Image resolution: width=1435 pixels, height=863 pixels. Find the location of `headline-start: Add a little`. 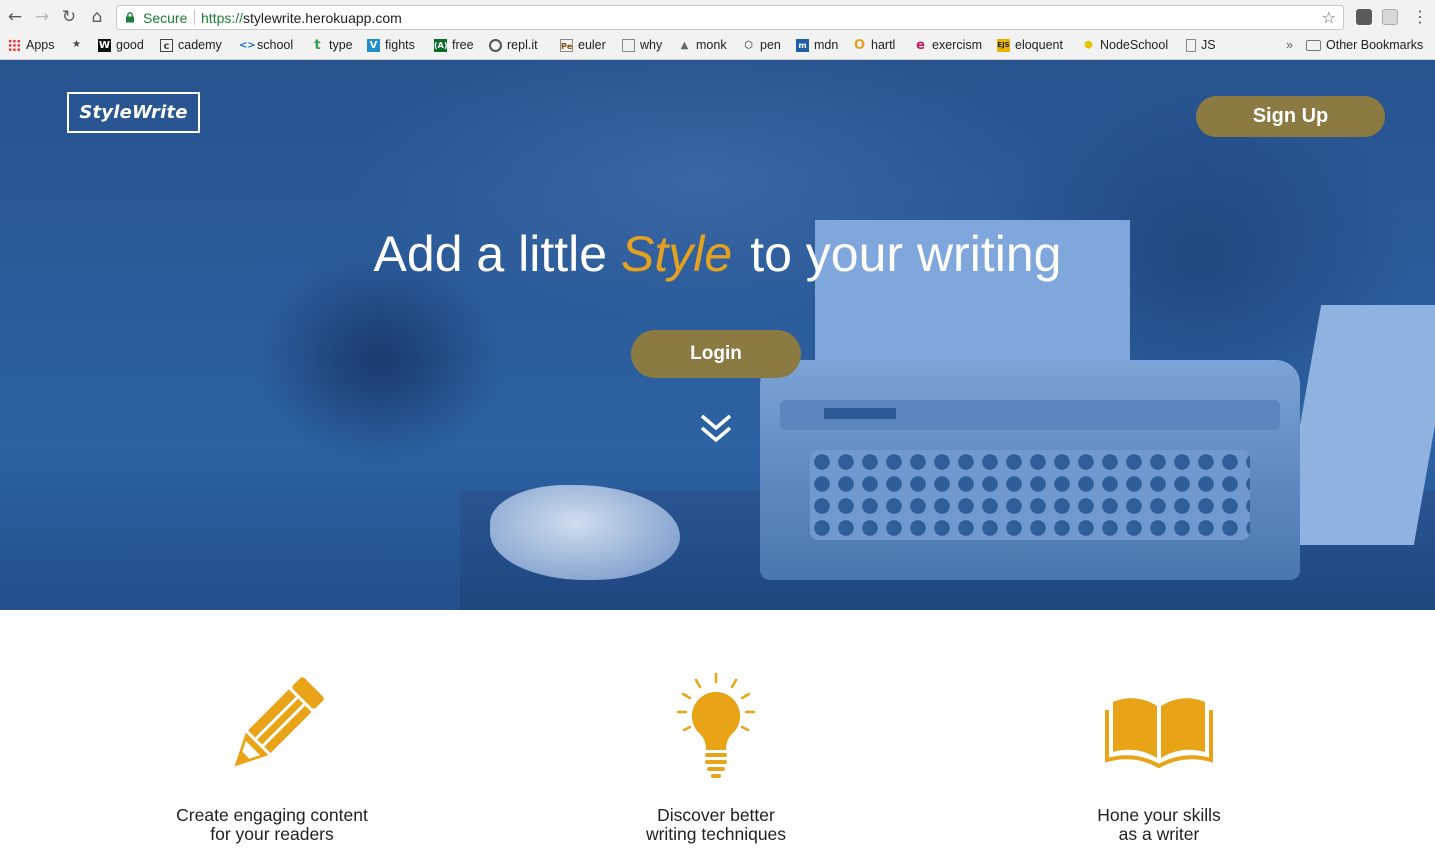

headline-start: Add a little is located at coordinates (490, 254).